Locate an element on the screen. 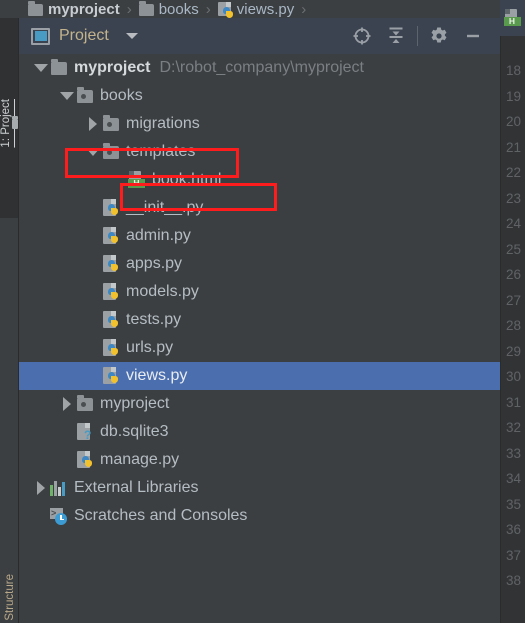  project-panel-title-group: Project is located at coordinates (78, 36).